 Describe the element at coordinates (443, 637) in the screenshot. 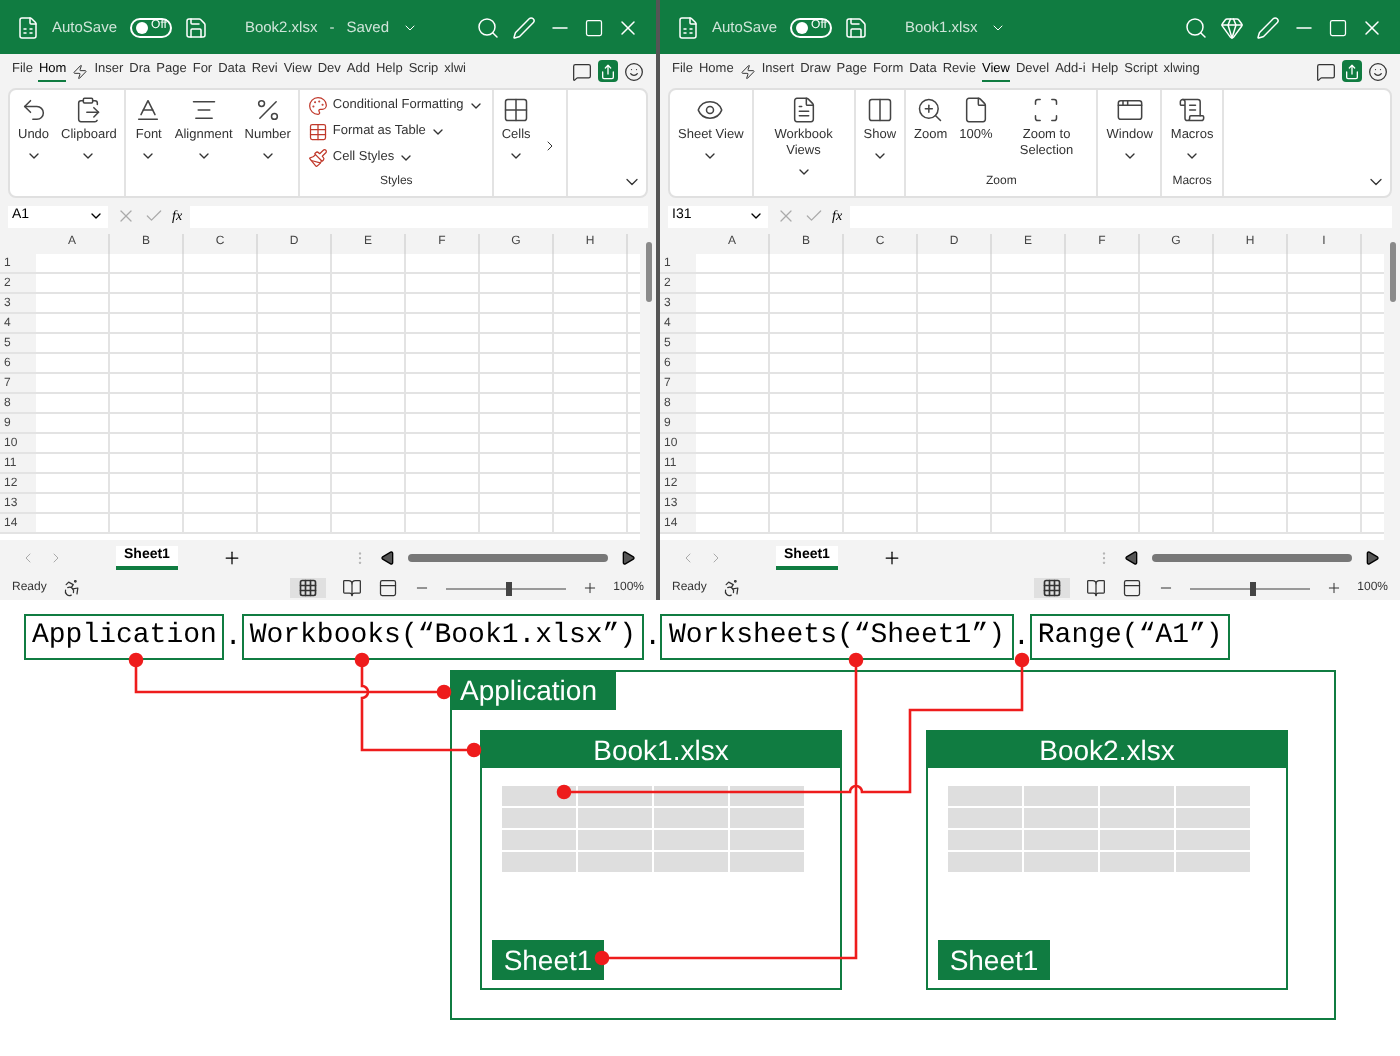

I see `code-segment: Workbooks(“Book1.xlsx”)` at that location.